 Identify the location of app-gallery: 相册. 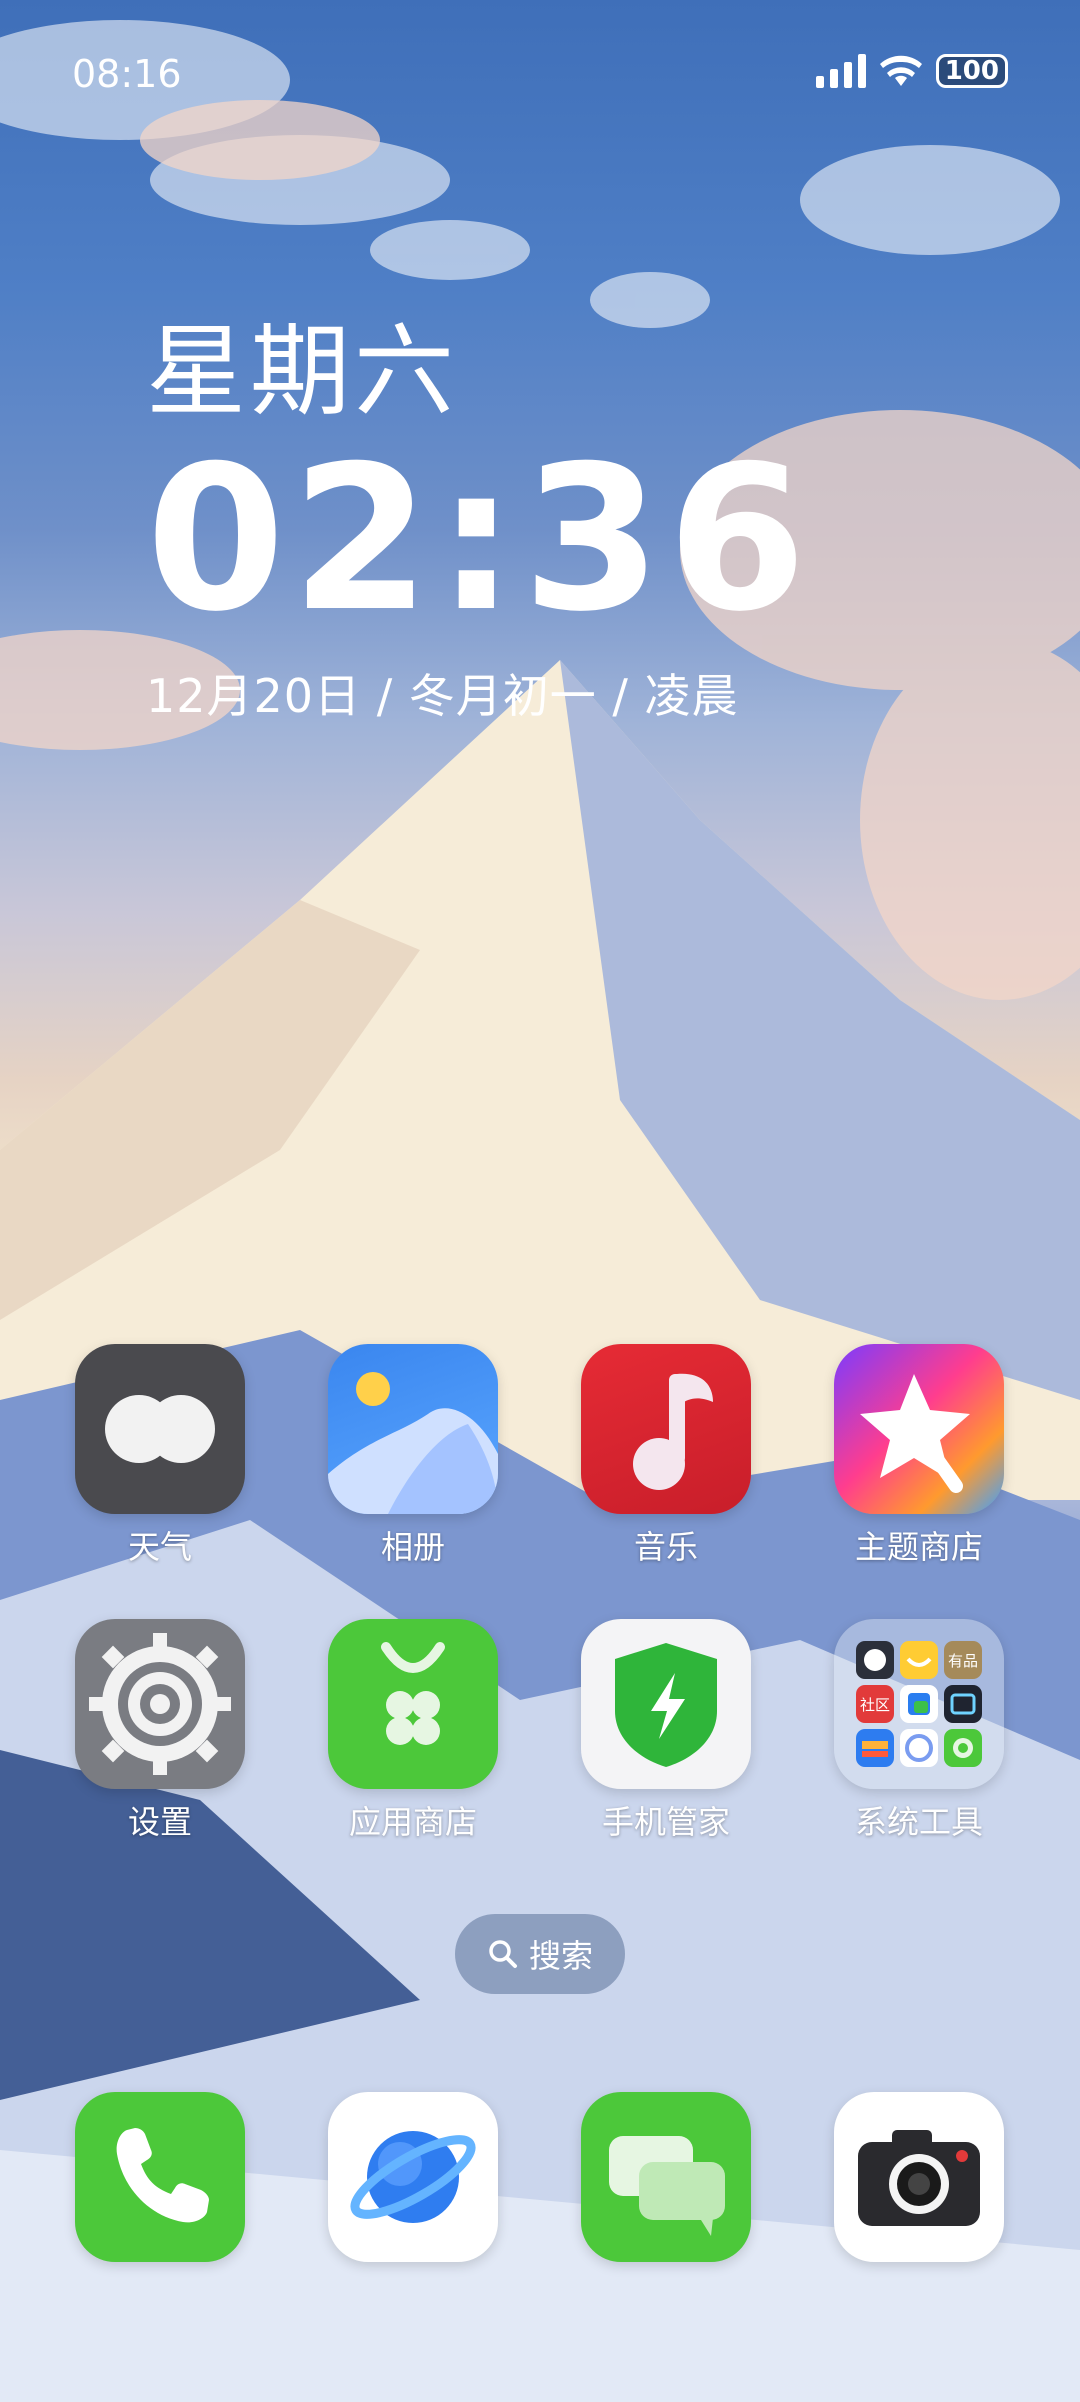
(413, 1456).